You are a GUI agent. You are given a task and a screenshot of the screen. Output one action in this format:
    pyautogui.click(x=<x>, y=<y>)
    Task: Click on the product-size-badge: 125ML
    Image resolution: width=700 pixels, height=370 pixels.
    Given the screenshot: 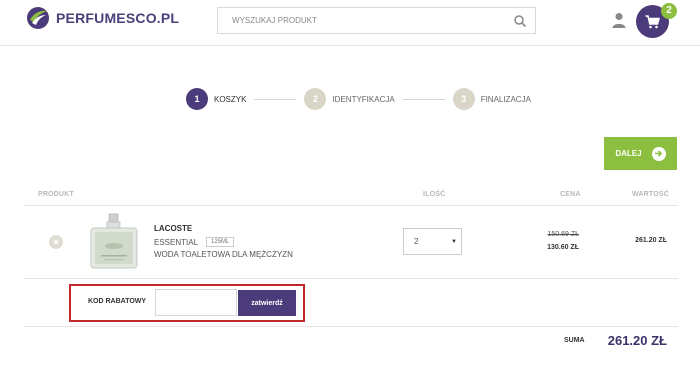 What is the action you would take?
    pyautogui.click(x=220, y=242)
    